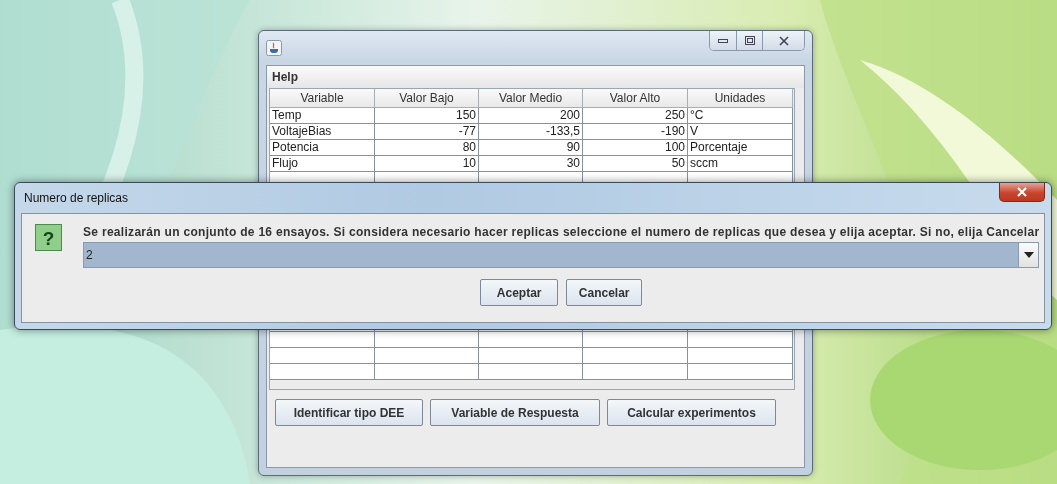 The width and height of the screenshot is (1057, 484). What do you see at coordinates (427, 132) in the screenshot?
I see `table-cell: -77` at bounding box center [427, 132].